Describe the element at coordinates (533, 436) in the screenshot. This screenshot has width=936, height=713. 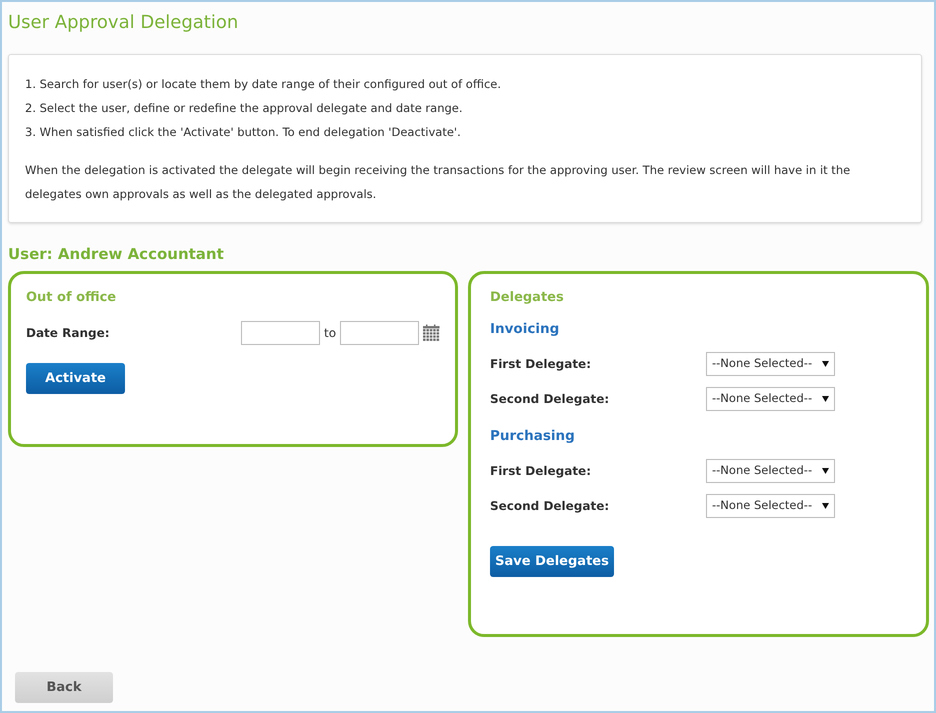
I see `section-title: Purchasing` at that location.